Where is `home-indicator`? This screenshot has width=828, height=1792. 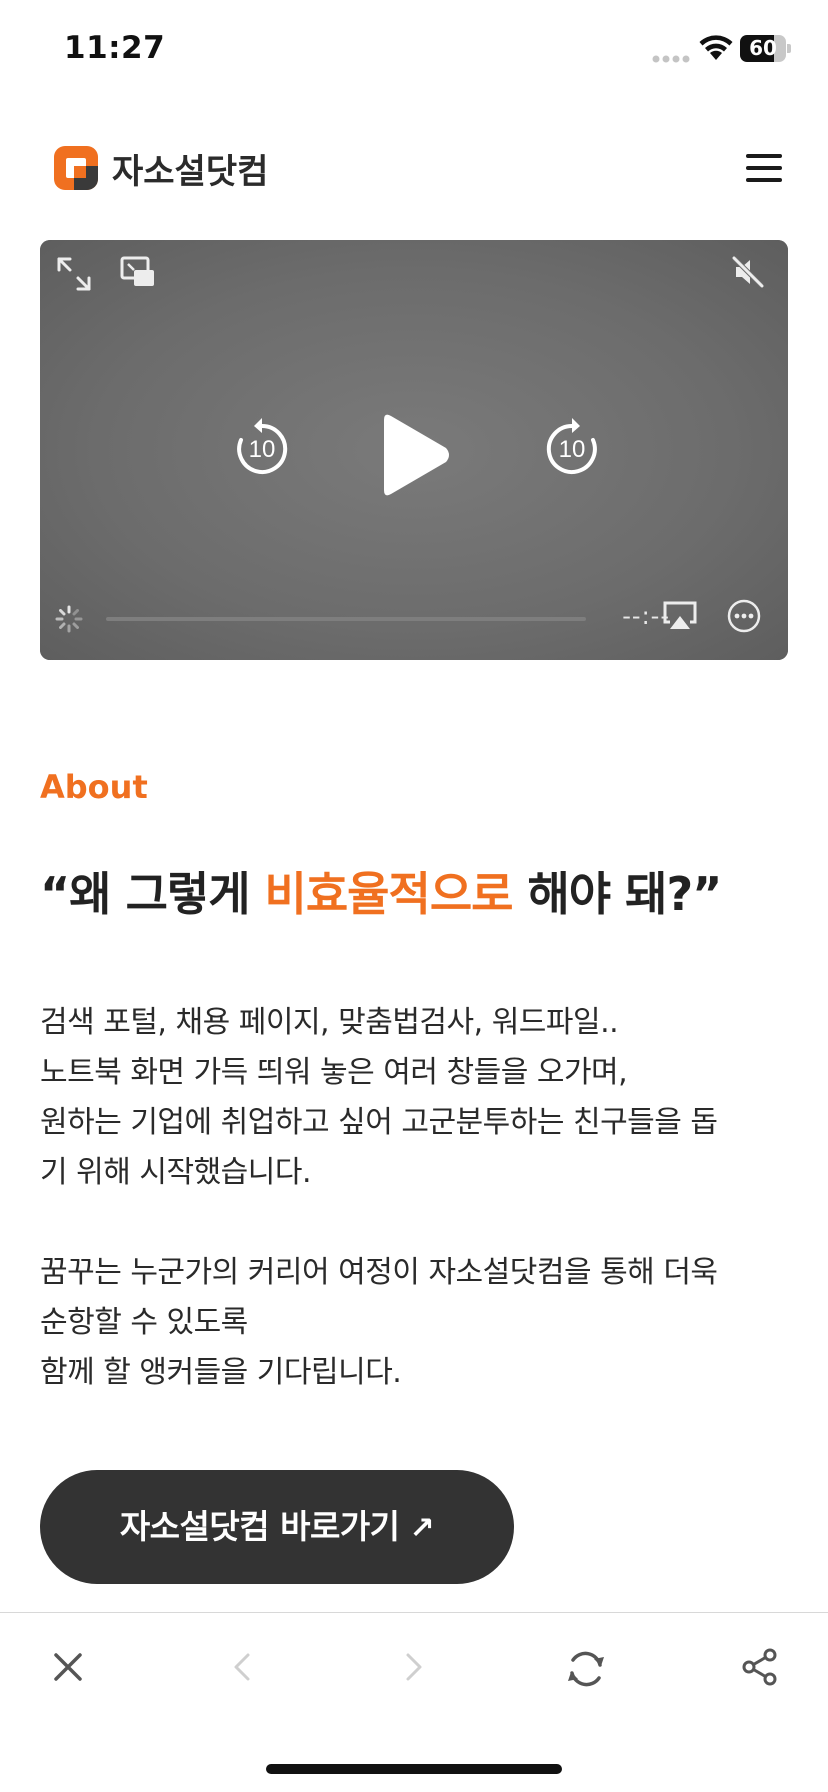 home-indicator is located at coordinates (414, 1769).